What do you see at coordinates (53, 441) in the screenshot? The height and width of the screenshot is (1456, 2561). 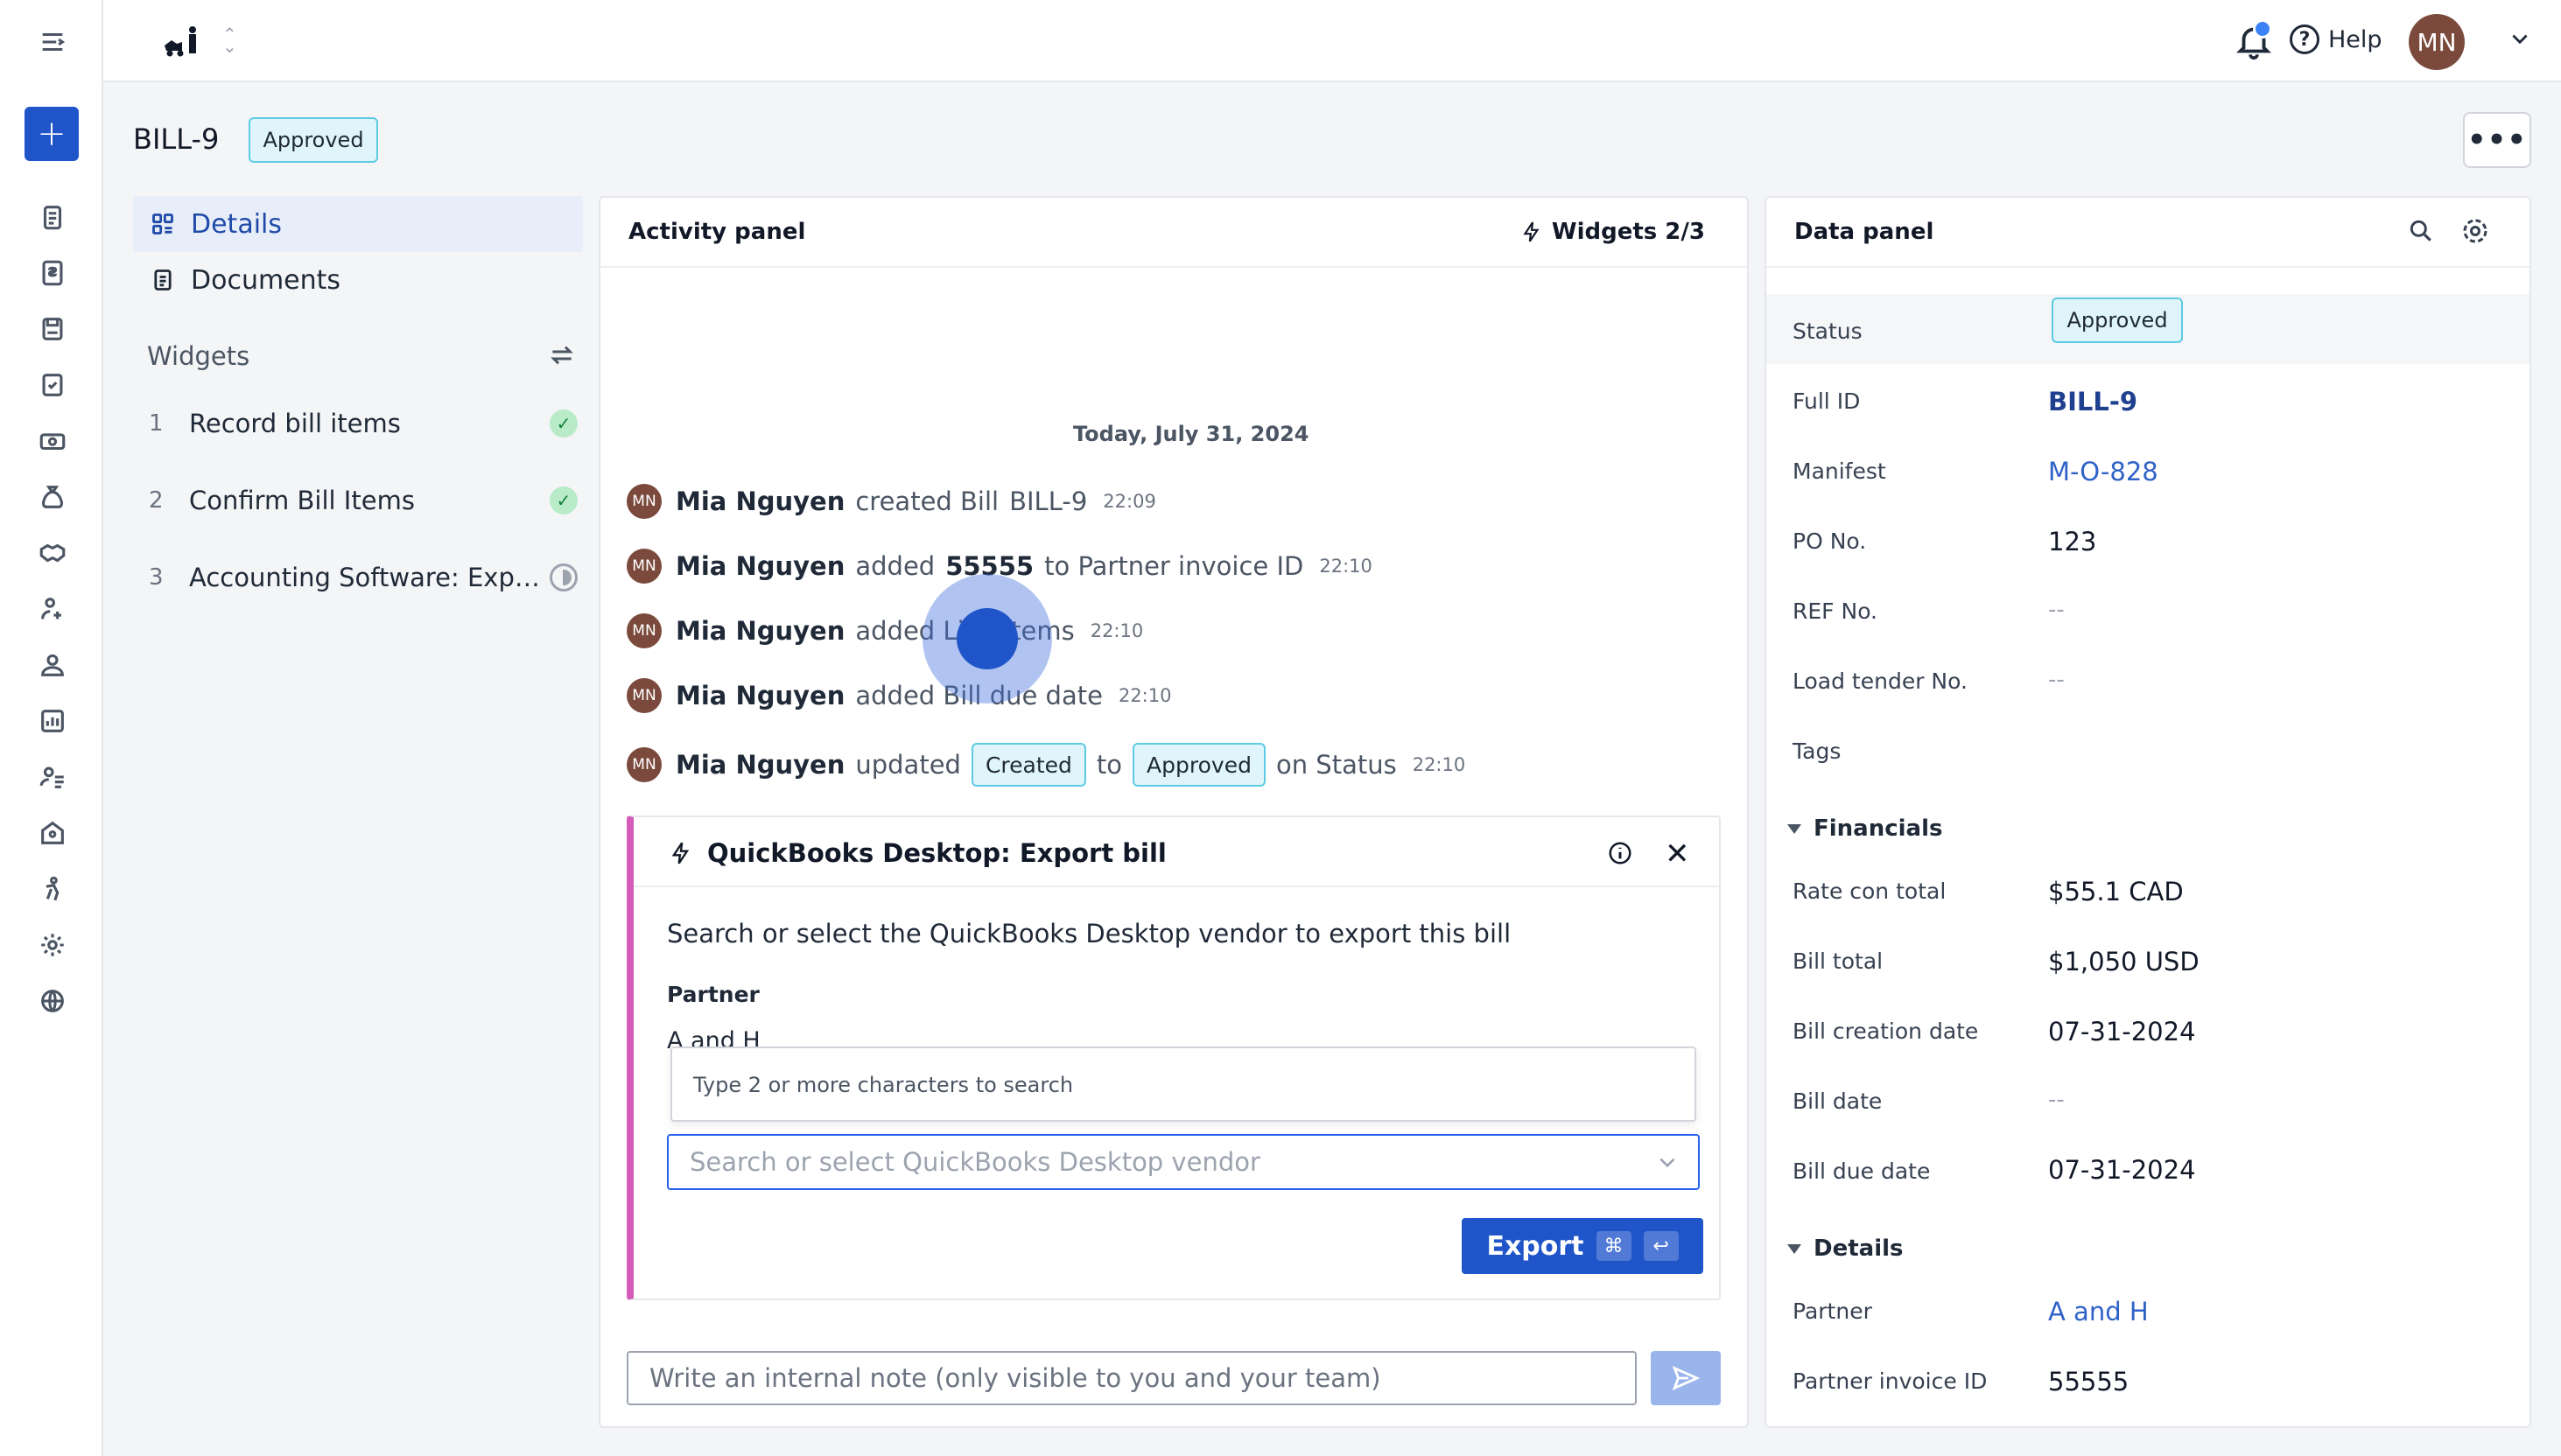 I see `money-icon` at bounding box center [53, 441].